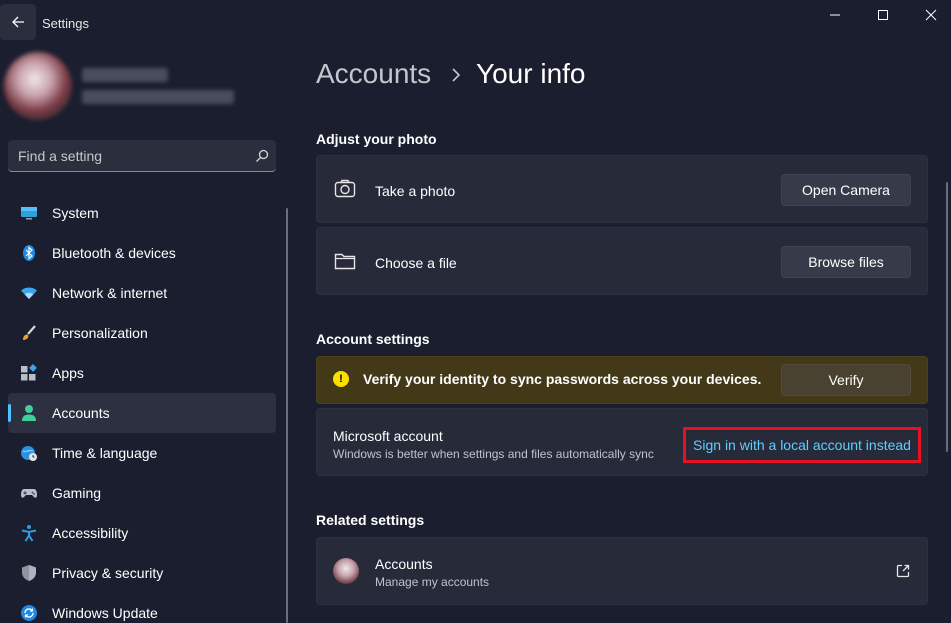  What do you see at coordinates (29, 413) in the screenshot?
I see `person-icon` at bounding box center [29, 413].